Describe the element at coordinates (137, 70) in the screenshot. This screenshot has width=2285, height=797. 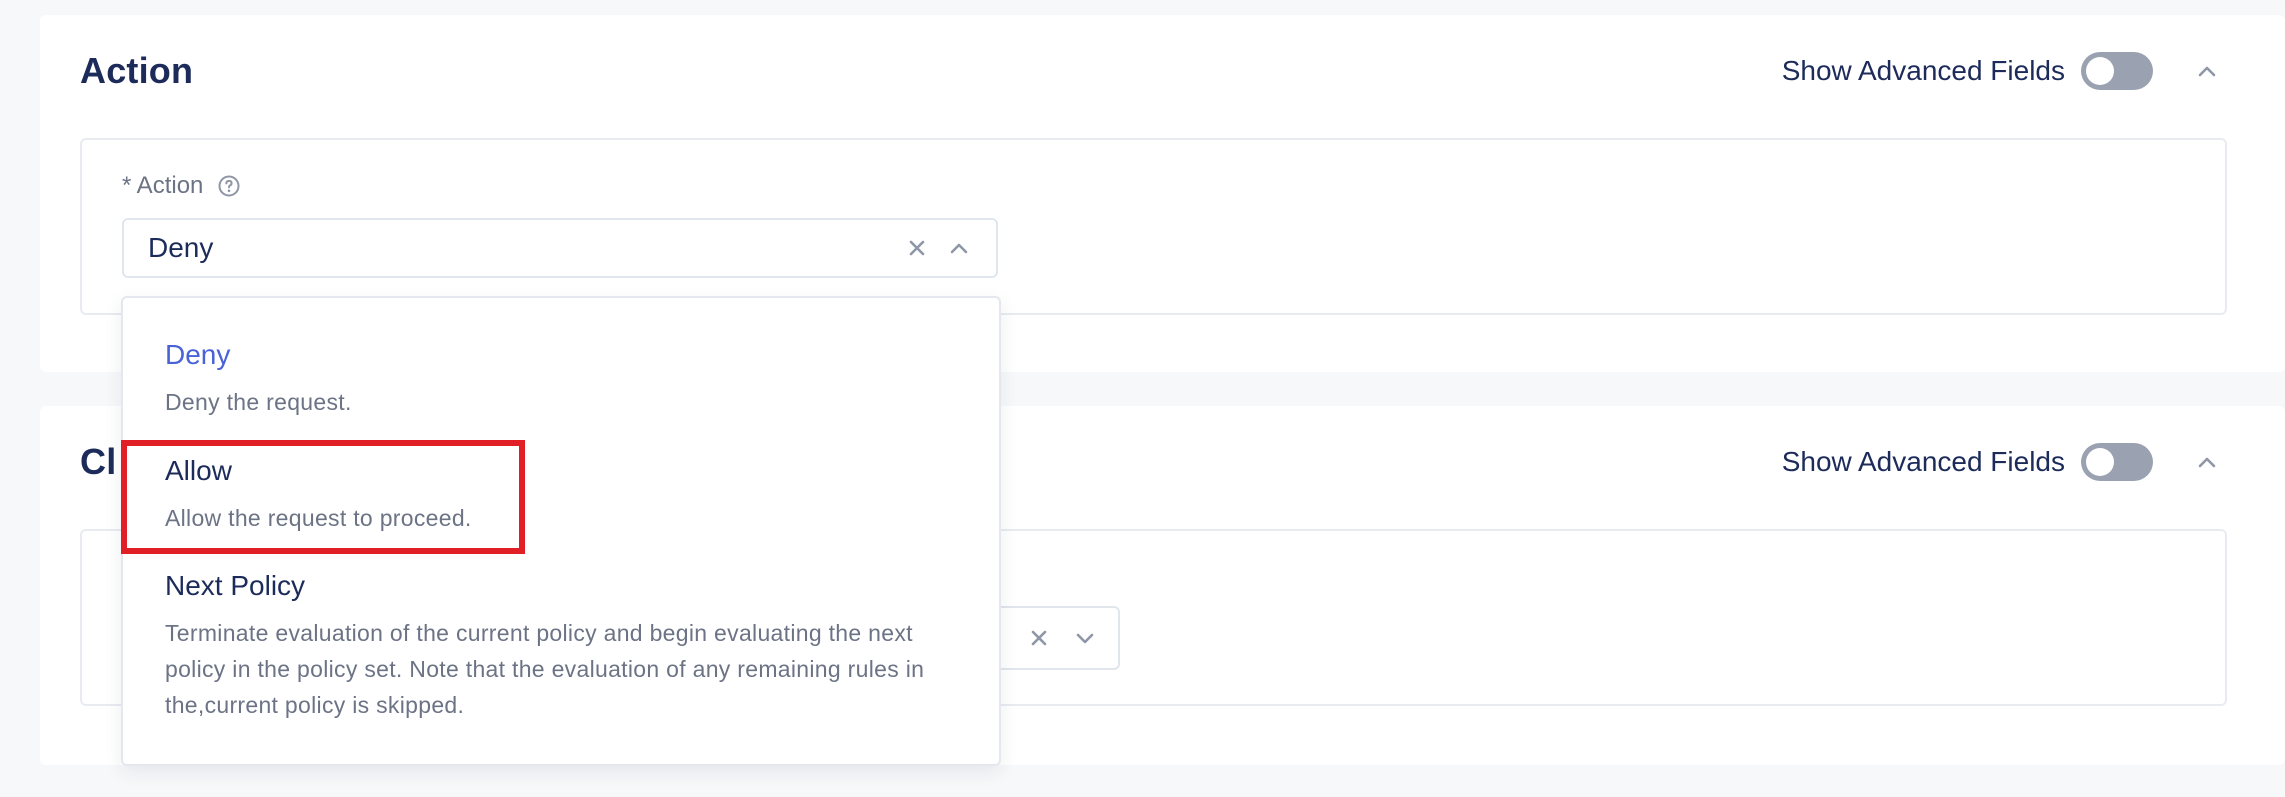
I see `section-title-action: Action` at that location.